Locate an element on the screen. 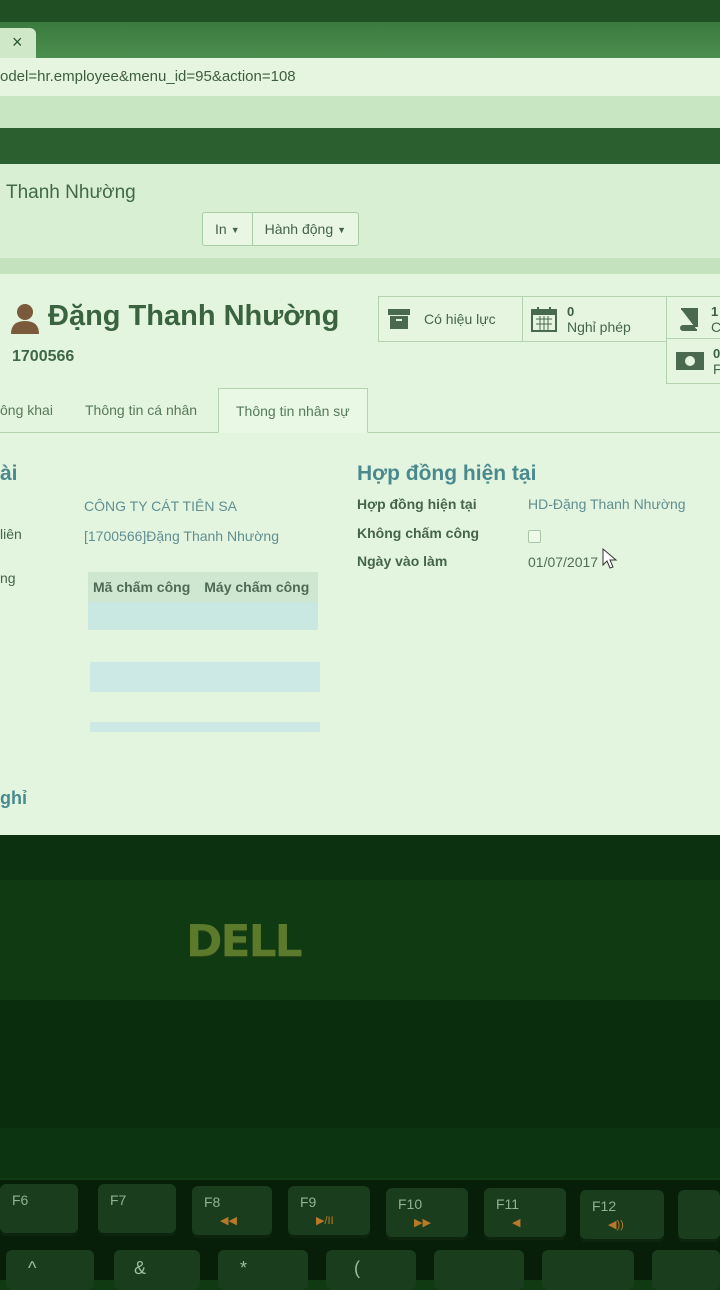 Image resolution: width=720 pixels, height=1290 pixels. calendar-icon is located at coordinates (544, 319).